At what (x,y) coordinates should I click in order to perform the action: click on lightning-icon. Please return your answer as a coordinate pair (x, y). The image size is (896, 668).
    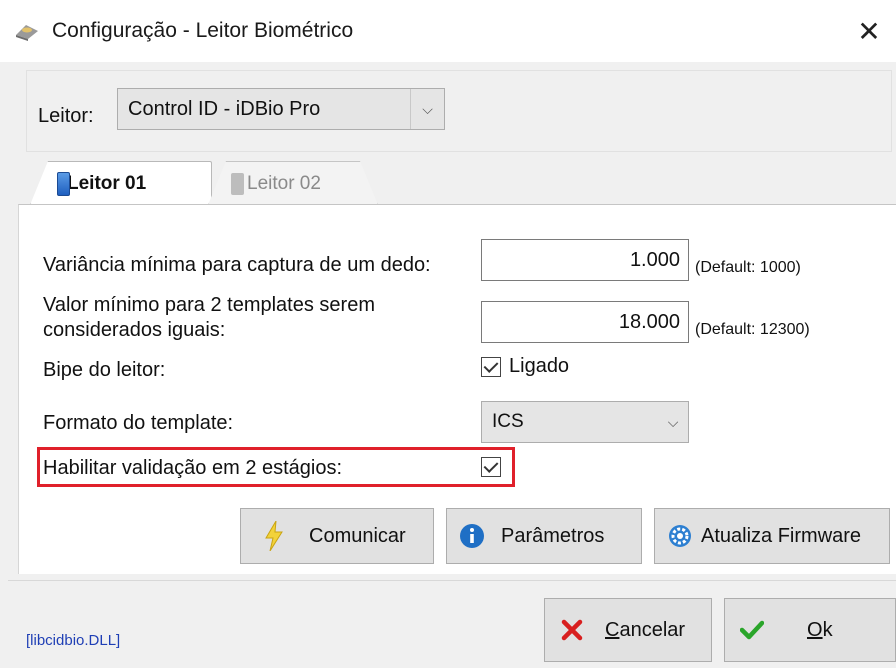
    Looking at the image, I should click on (274, 536).